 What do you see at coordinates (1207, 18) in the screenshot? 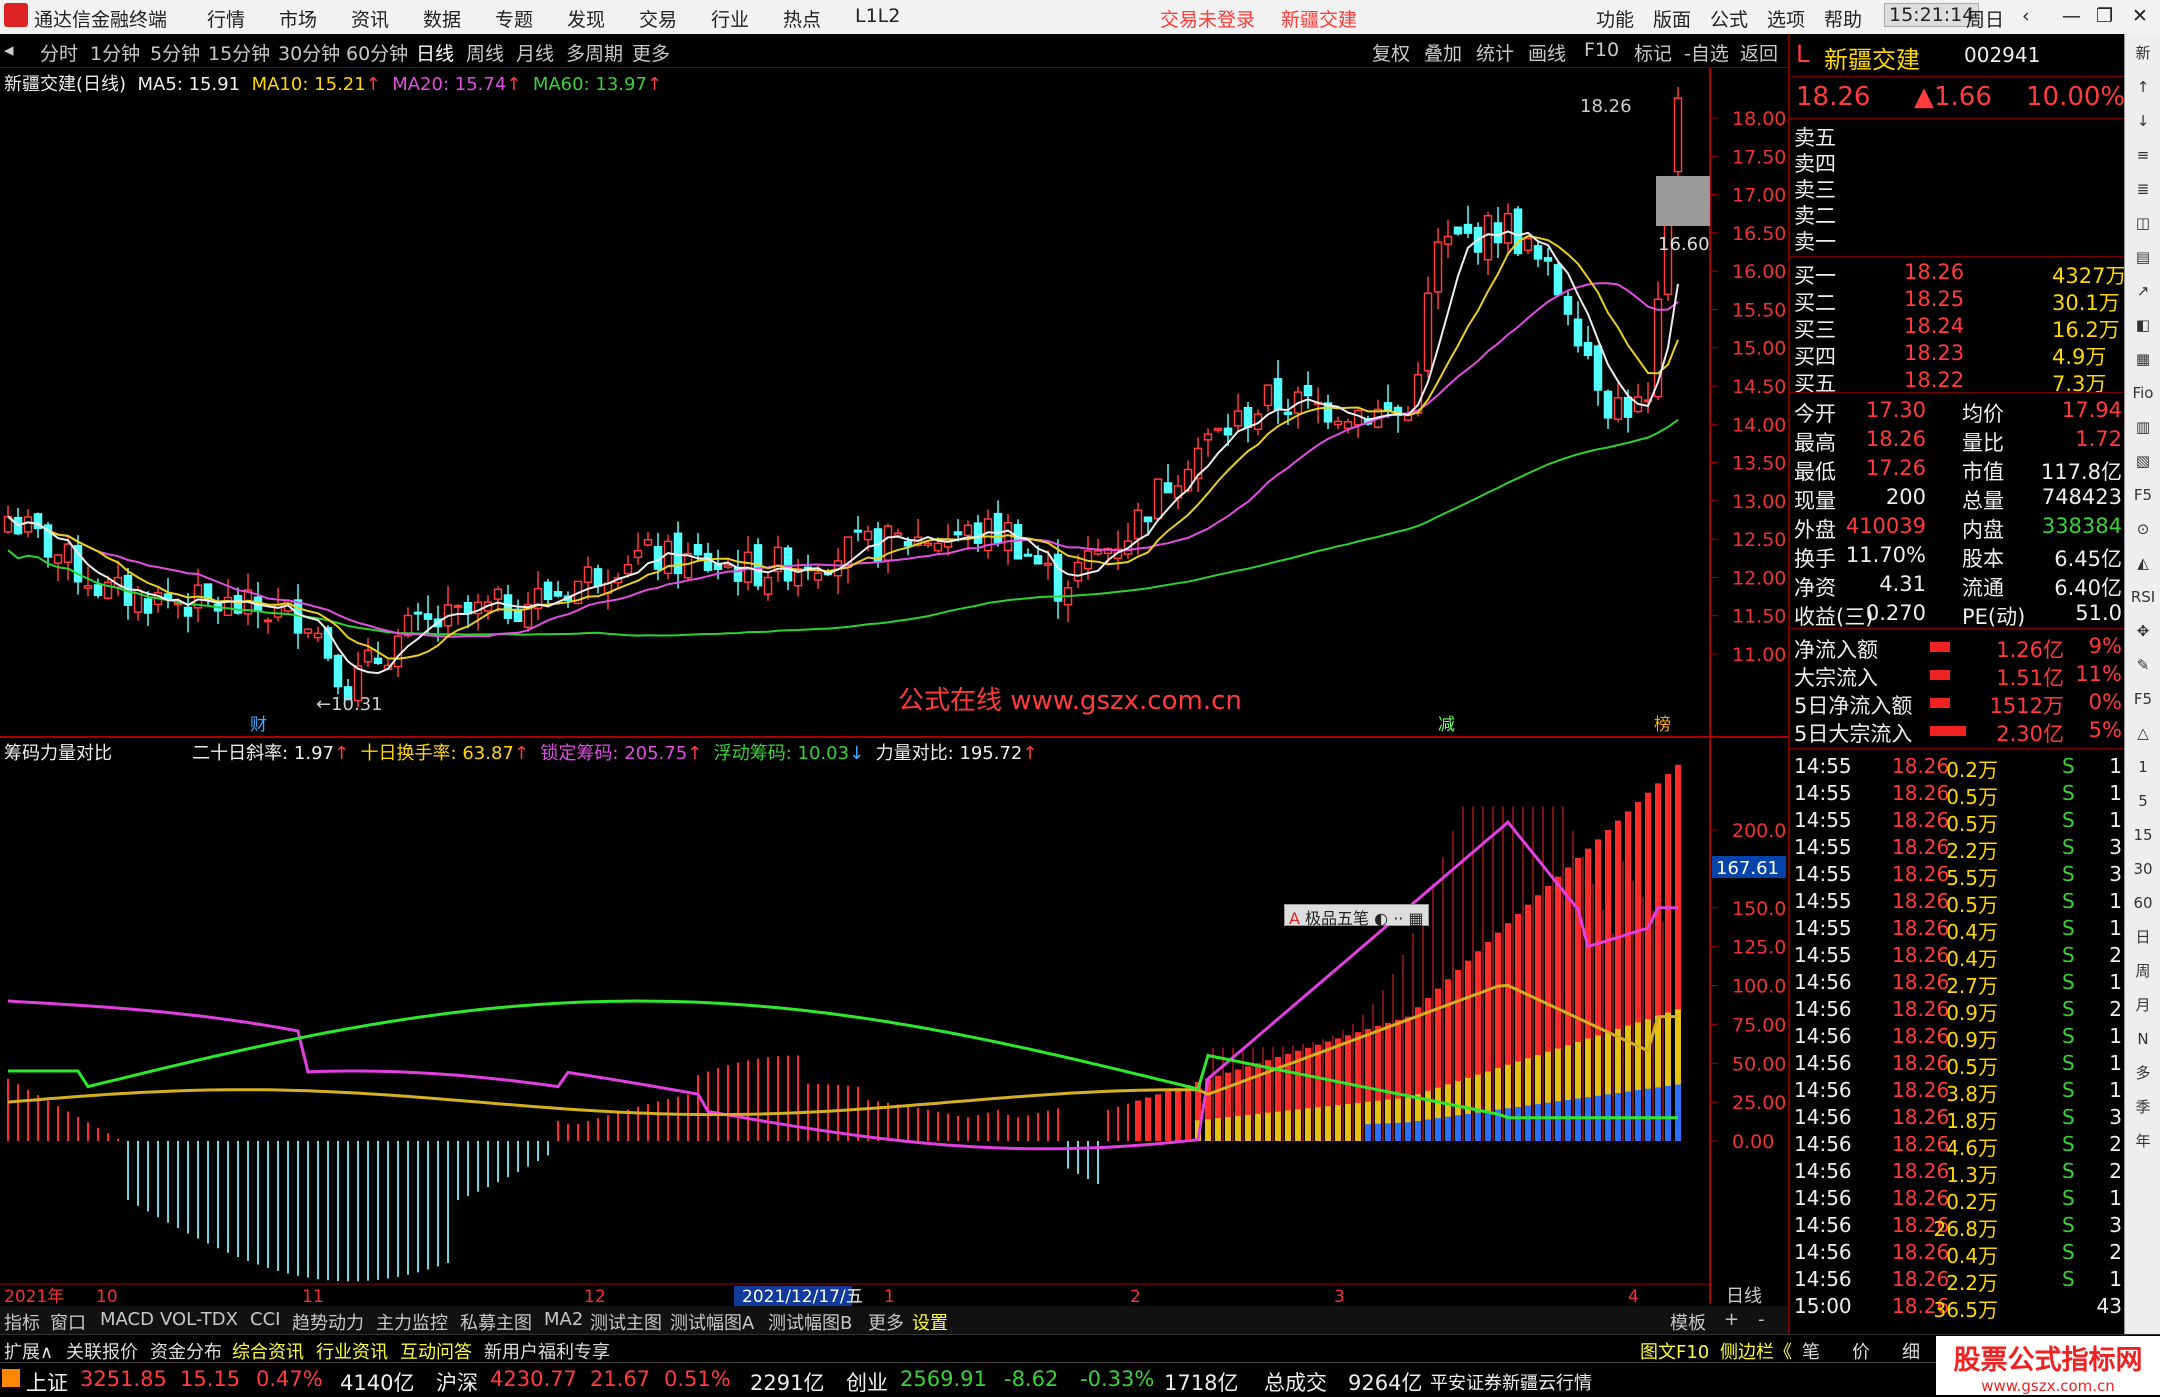
I see `trade-login-status: 交易未登录` at bounding box center [1207, 18].